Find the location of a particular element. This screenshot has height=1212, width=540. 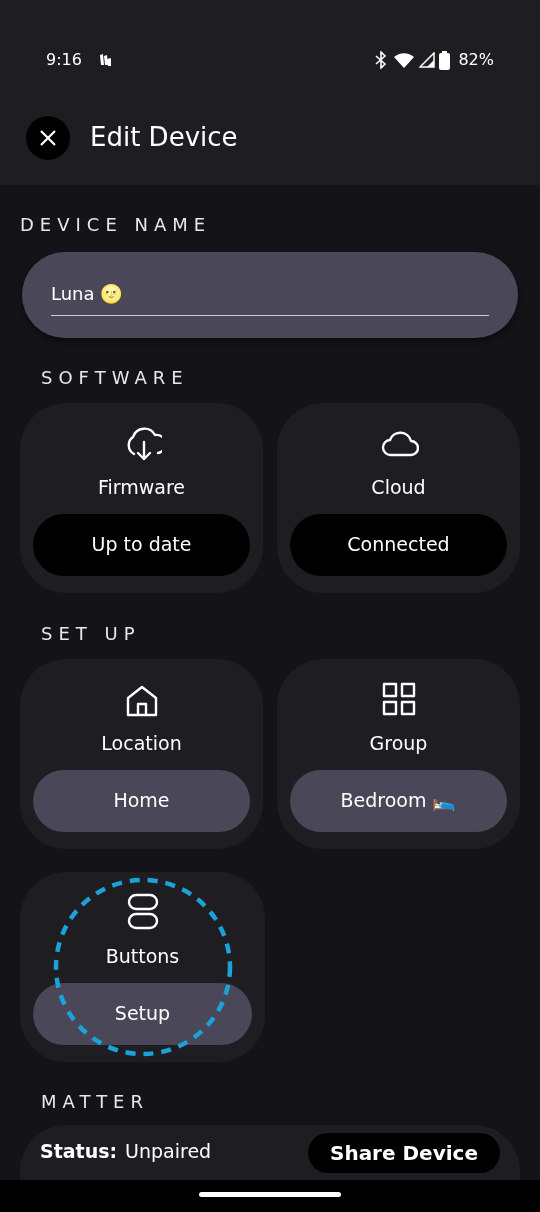

signal-icon is located at coordinates (427, 60).